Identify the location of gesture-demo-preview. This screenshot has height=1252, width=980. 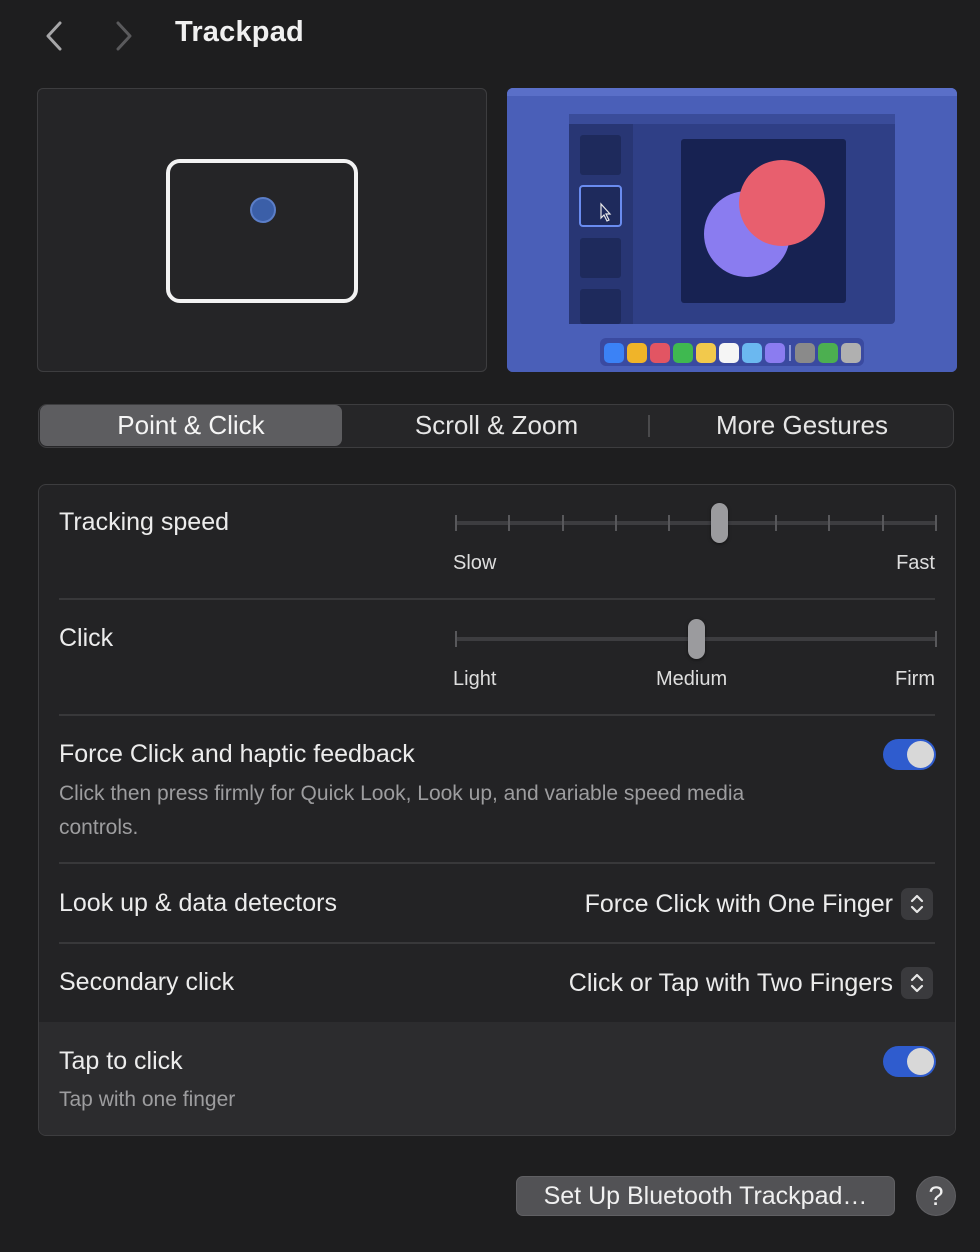
(732, 230).